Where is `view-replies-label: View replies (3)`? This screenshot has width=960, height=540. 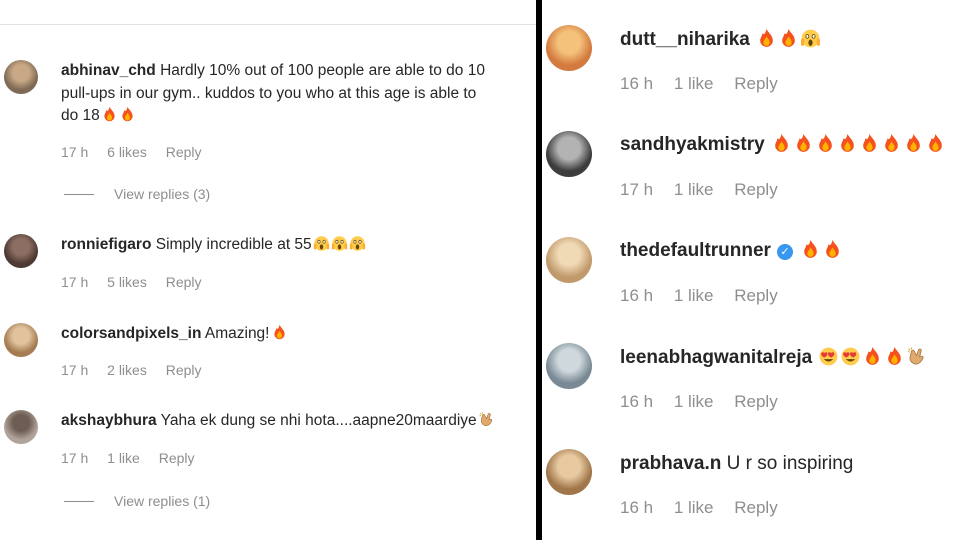 view-replies-label: View replies (3) is located at coordinates (162, 194).